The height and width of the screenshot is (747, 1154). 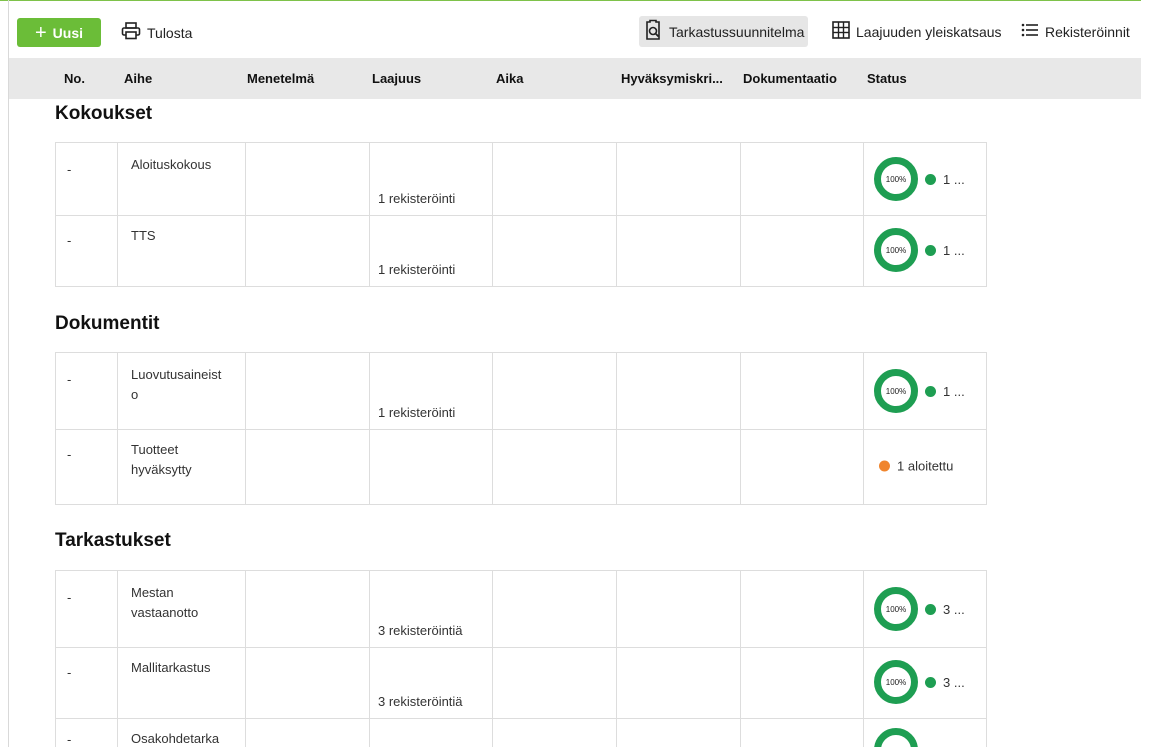 I want to click on table-row: - Osakohdetarka 100%, so click(x=521, y=732).